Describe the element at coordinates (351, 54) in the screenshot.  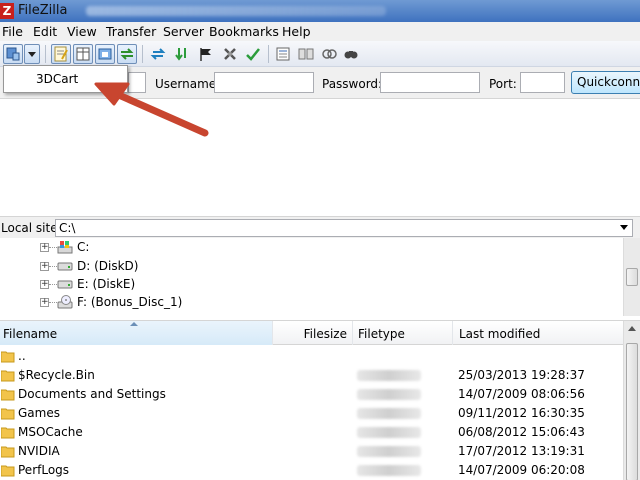
I see `search-icon` at that location.